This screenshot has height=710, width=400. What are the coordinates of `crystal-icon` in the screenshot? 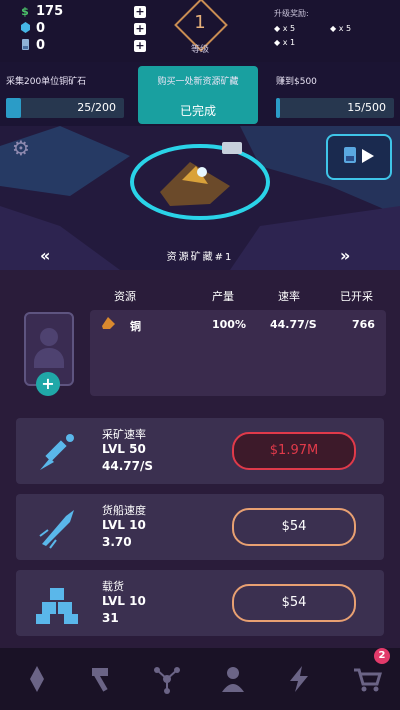 It's located at (37, 679).